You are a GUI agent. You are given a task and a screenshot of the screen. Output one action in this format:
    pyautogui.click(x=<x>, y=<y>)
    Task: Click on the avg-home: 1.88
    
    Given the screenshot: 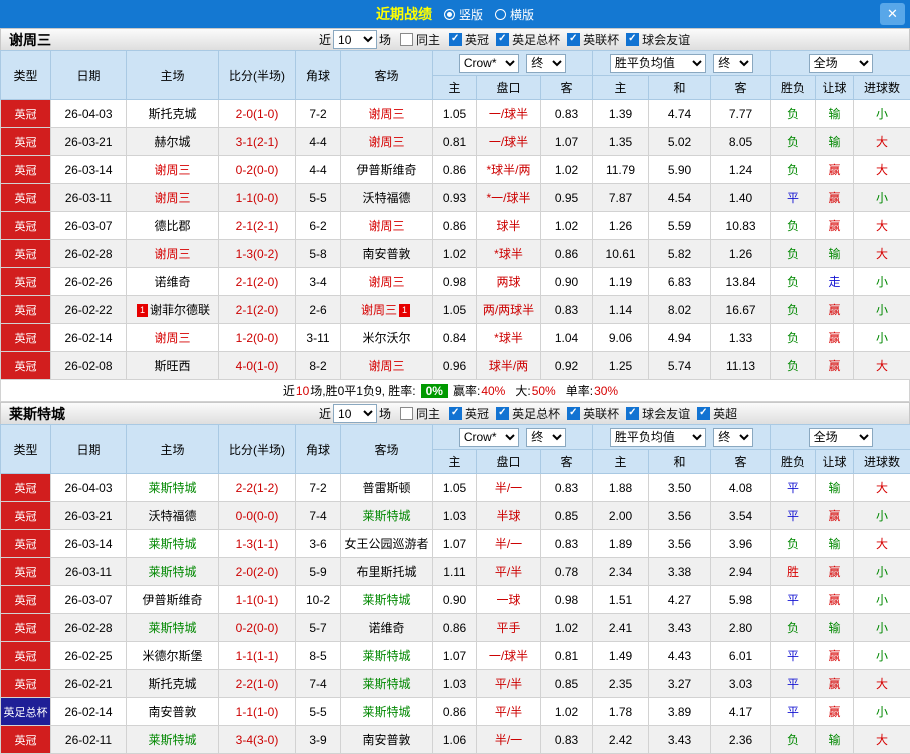 What is the action you would take?
    pyautogui.click(x=621, y=488)
    